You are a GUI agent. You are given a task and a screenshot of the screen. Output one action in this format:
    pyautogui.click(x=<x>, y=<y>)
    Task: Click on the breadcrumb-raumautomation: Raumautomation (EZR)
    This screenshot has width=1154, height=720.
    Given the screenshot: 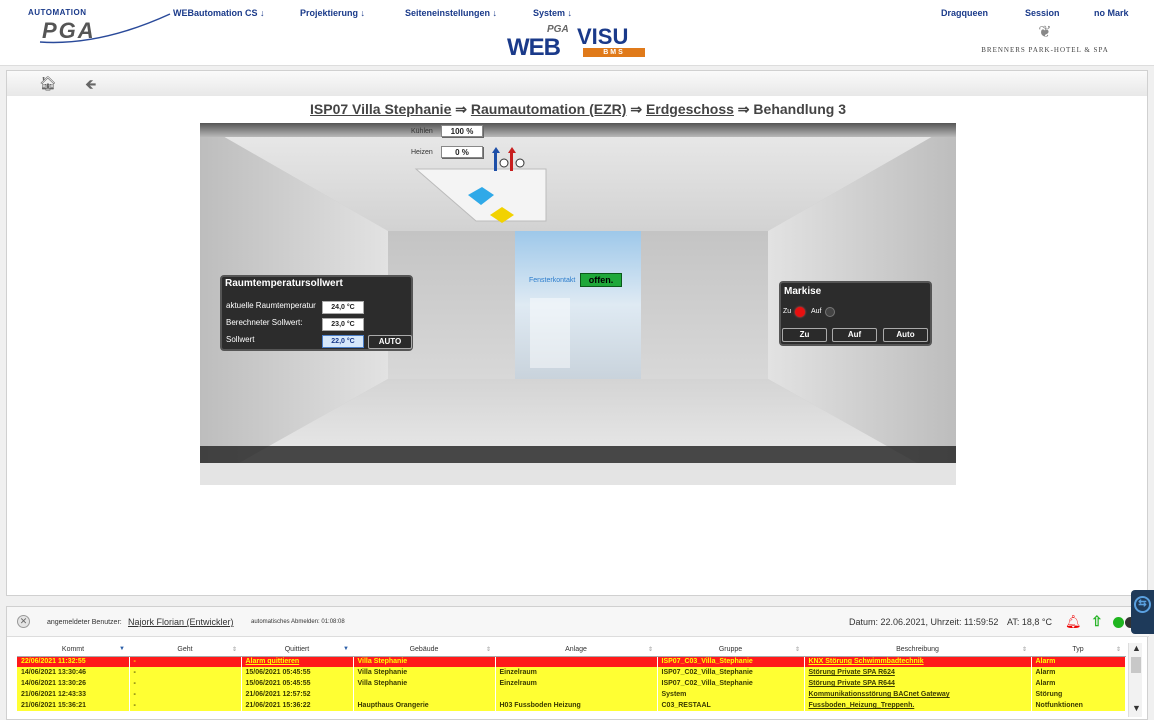 What is the action you would take?
    pyautogui.click(x=549, y=109)
    